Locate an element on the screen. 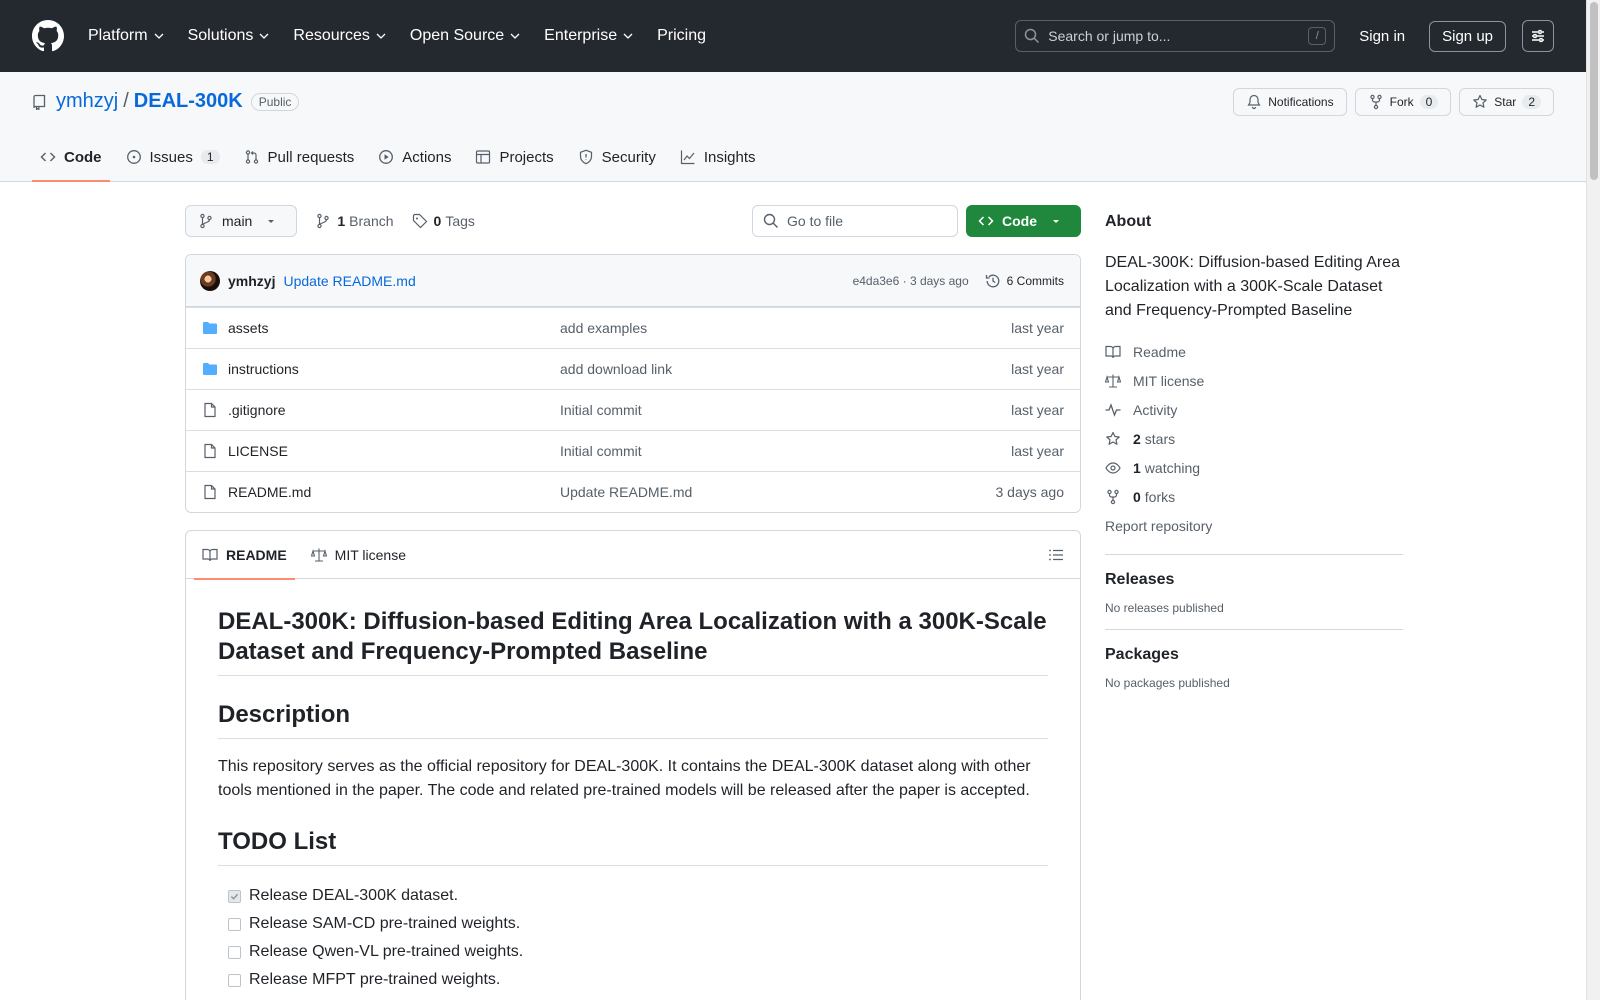 This screenshot has height=1000, width=1600. folder-icon is located at coordinates (210, 328).